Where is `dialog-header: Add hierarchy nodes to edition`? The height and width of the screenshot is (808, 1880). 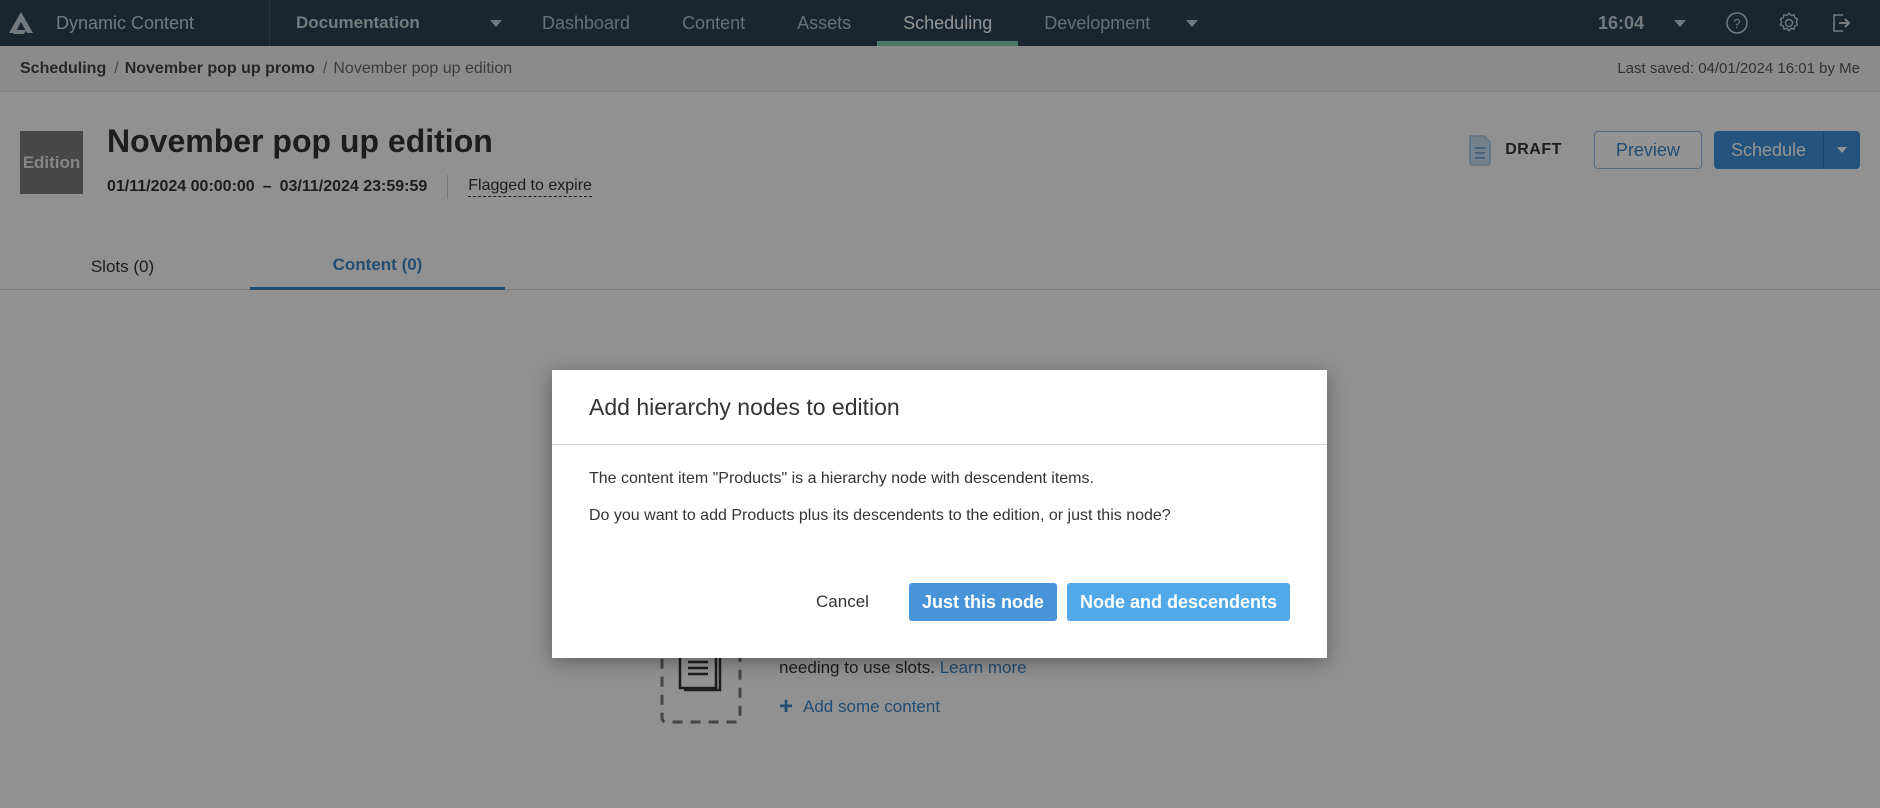 dialog-header: Add hierarchy nodes to edition is located at coordinates (939, 407).